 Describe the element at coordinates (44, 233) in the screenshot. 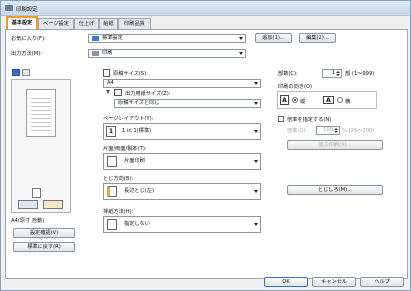

I see `view-settings-button: 設定確認(V)` at that location.